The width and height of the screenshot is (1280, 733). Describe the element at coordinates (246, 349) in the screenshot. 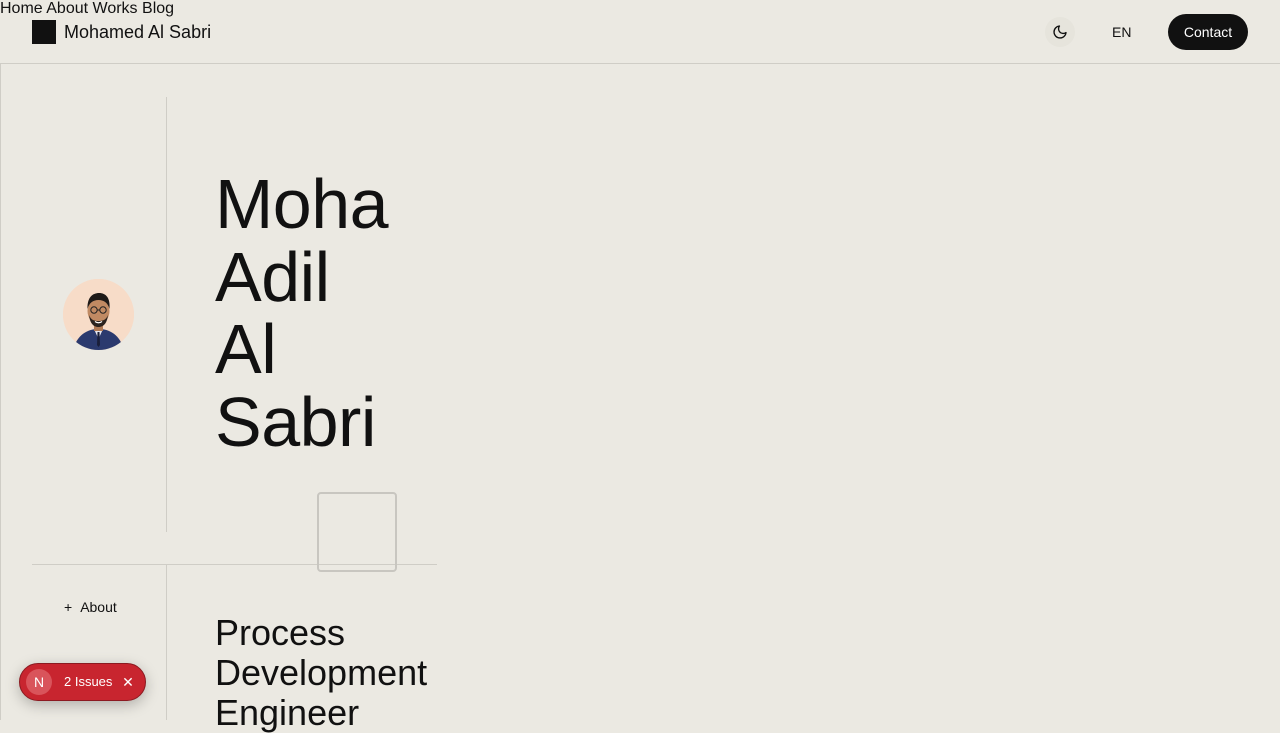

I see `hero-name-line: Al` at that location.